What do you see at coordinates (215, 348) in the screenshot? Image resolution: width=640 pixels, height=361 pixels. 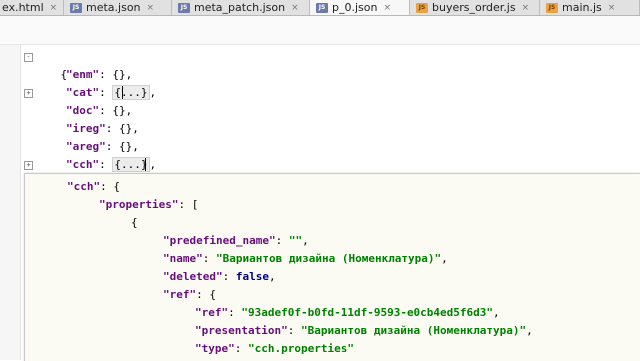 I see `json-key: "type"` at bounding box center [215, 348].